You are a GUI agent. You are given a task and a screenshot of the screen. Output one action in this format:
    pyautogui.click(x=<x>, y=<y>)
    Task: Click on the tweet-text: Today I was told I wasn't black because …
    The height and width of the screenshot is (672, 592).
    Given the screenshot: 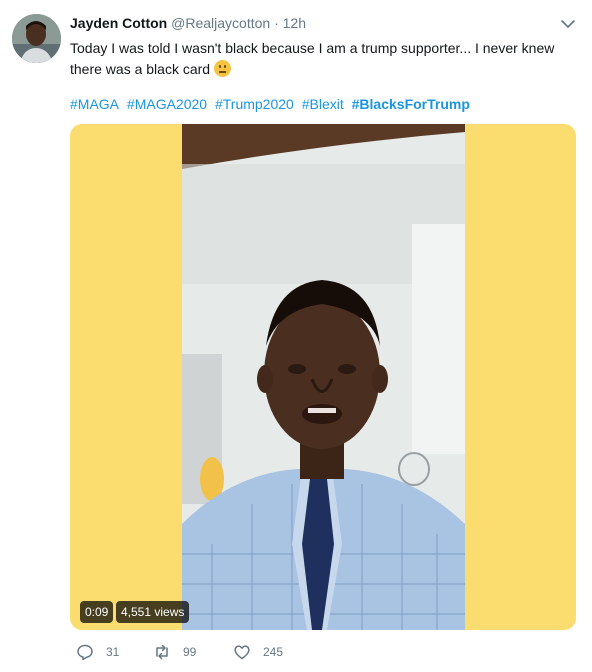 What is the action you would take?
    pyautogui.click(x=322, y=59)
    